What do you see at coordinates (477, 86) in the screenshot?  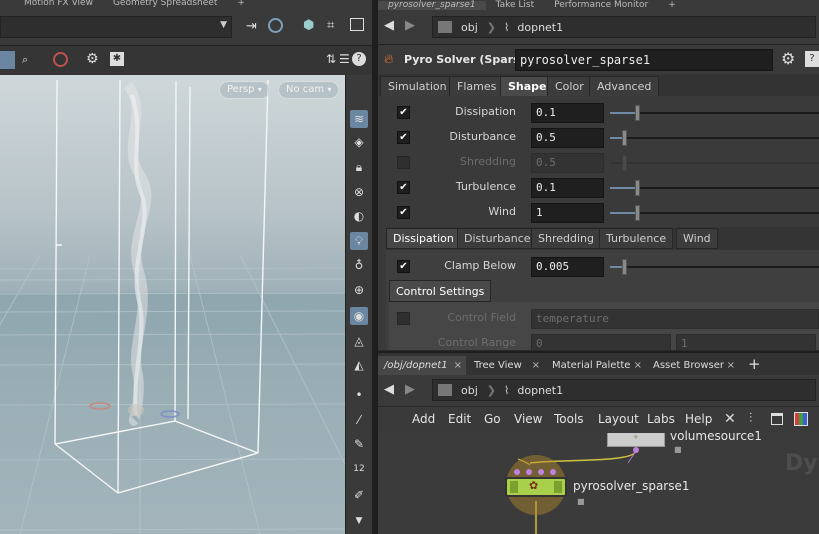 I see `tab-flames: Flames` at bounding box center [477, 86].